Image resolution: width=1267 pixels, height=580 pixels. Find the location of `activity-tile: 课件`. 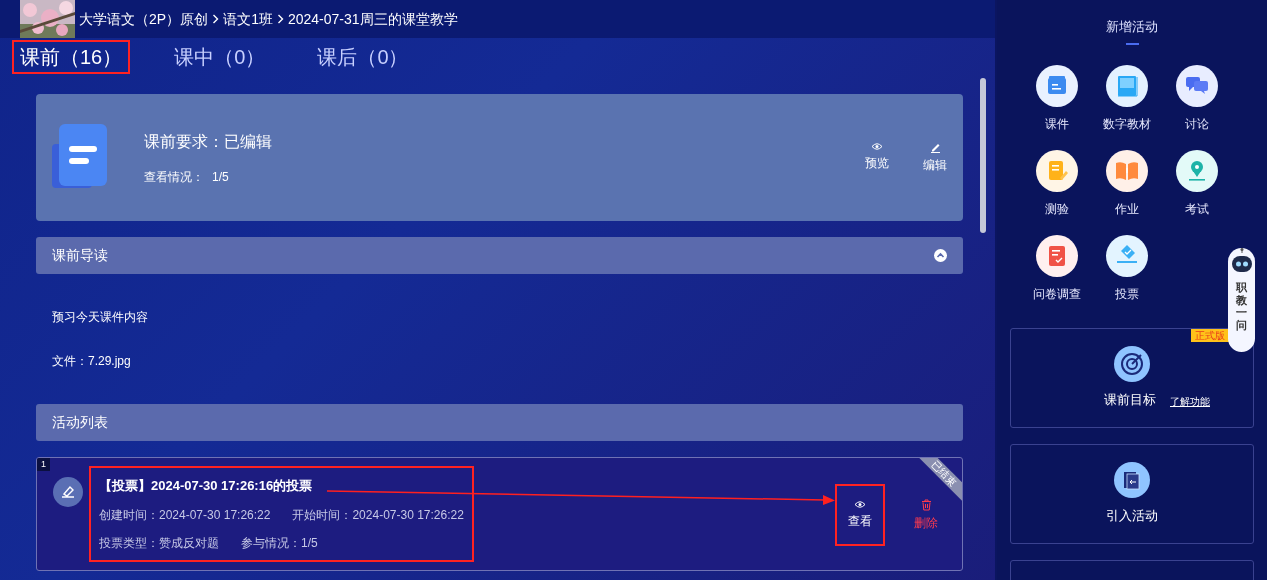

activity-tile: 课件 is located at coordinates (1057, 98).